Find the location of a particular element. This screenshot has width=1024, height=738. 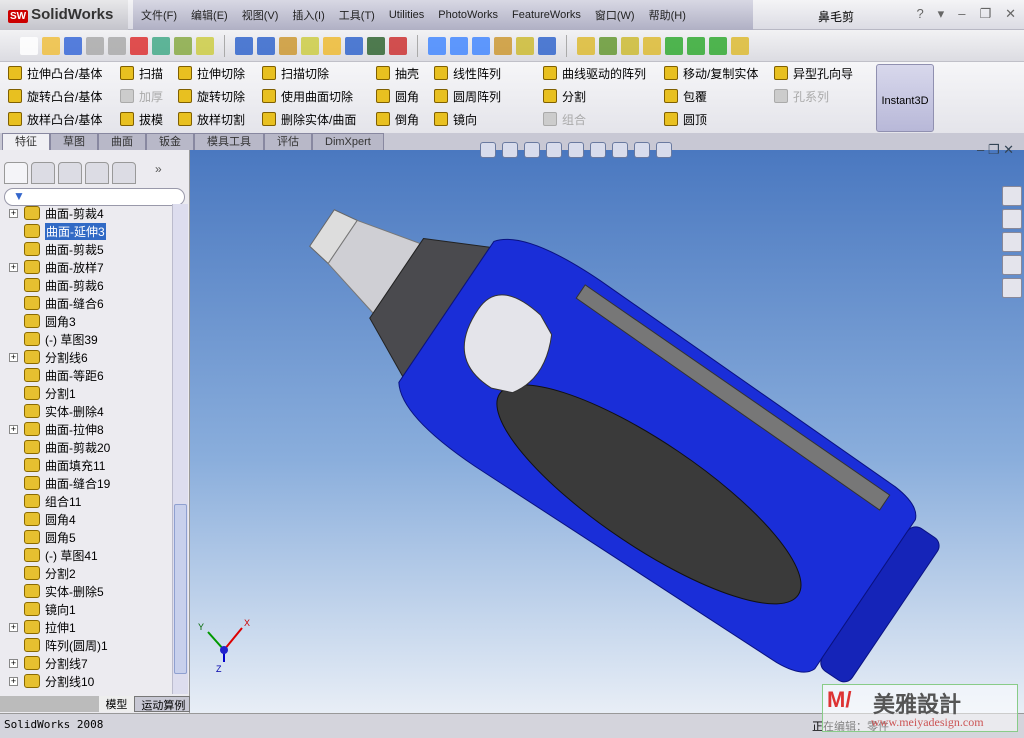

tree-node: 曲面-缝合19 is located at coordinates (86, 483).